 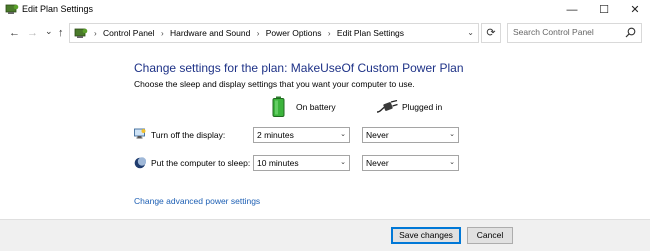 I want to click on title-bar: Edit Plan Settings — ☐ ✕, so click(x=325, y=10).